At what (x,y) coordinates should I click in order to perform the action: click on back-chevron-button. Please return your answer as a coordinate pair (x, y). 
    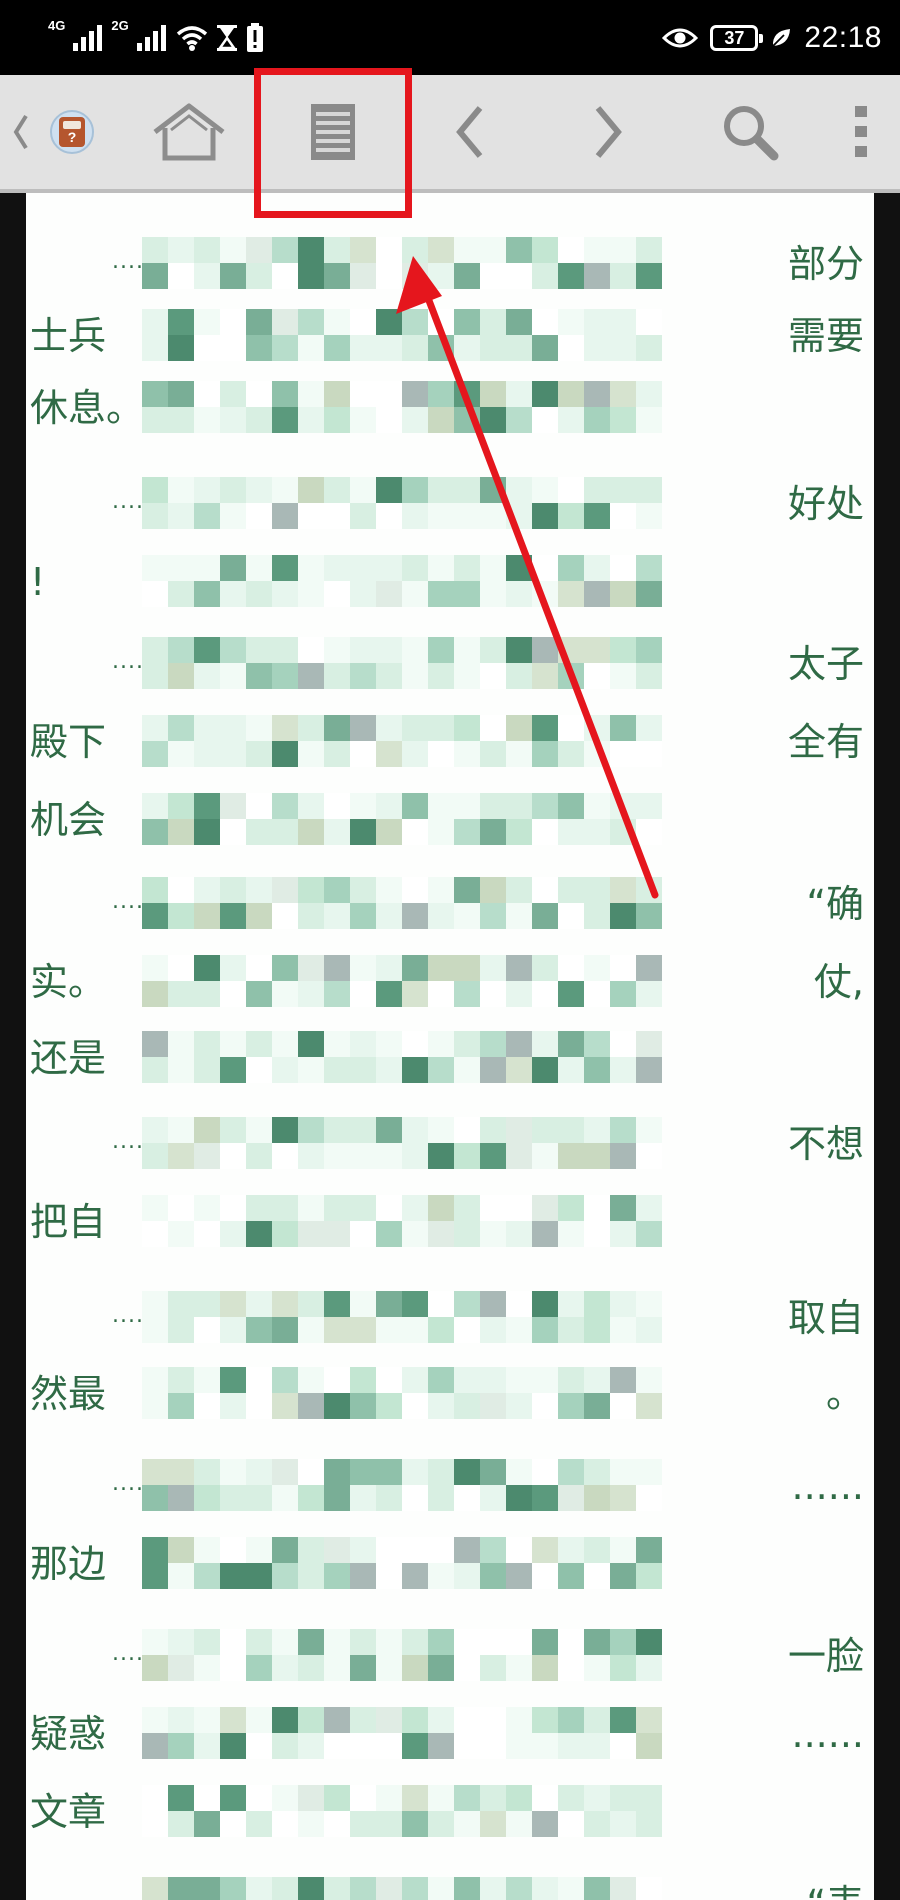
    Looking at the image, I should click on (21, 132).